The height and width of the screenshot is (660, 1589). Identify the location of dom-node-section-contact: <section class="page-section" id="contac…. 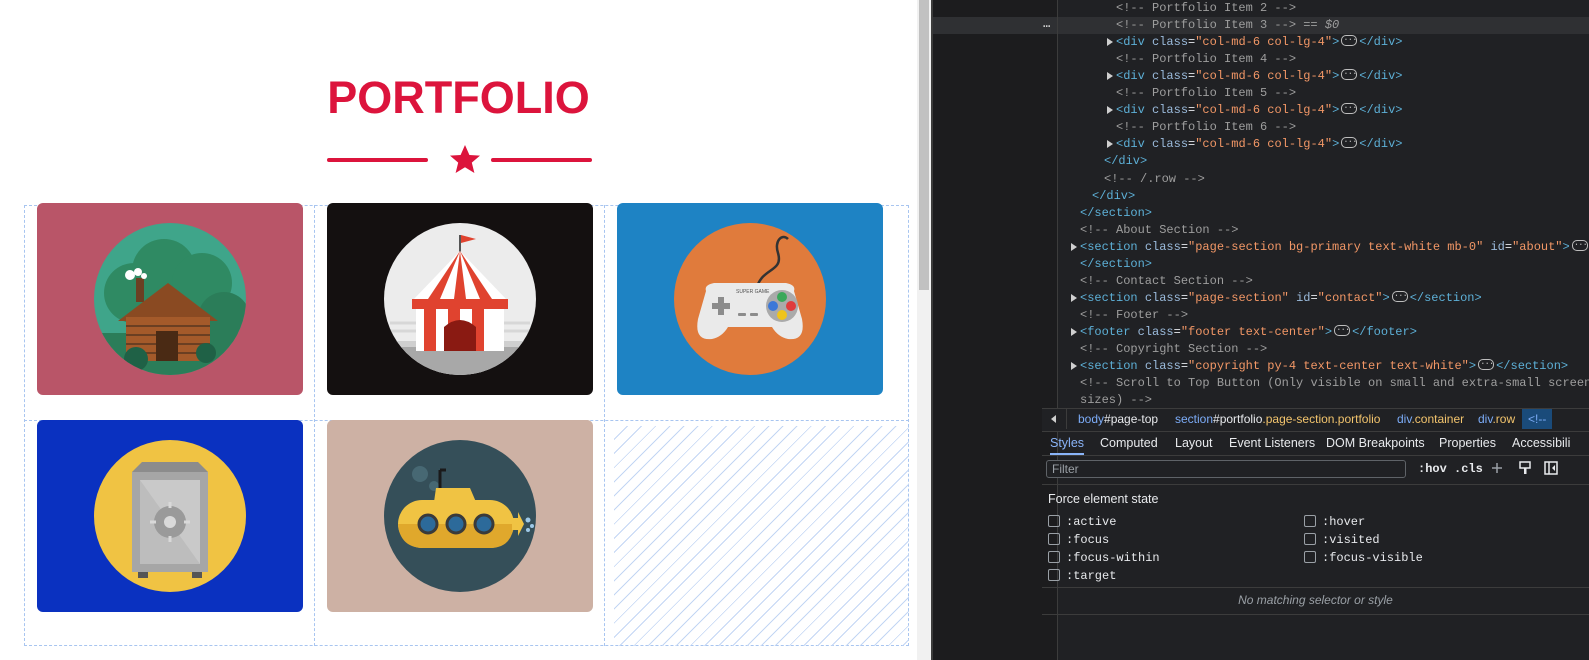
(1276, 296).